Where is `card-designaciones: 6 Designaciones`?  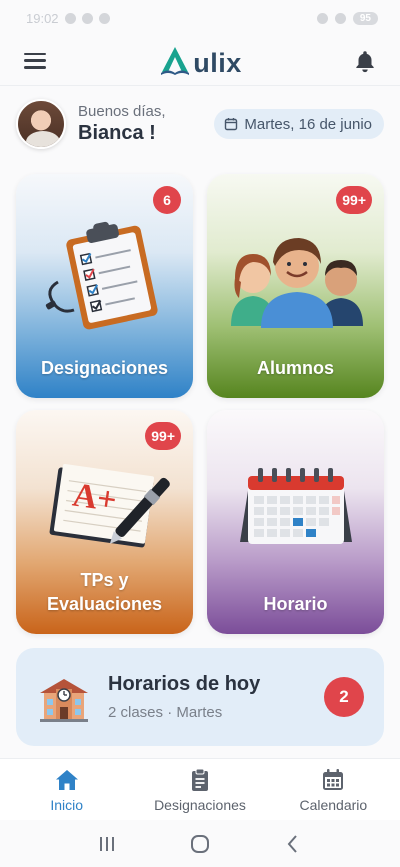 card-designaciones: 6 Designaciones is located at coordinates (104, 286).